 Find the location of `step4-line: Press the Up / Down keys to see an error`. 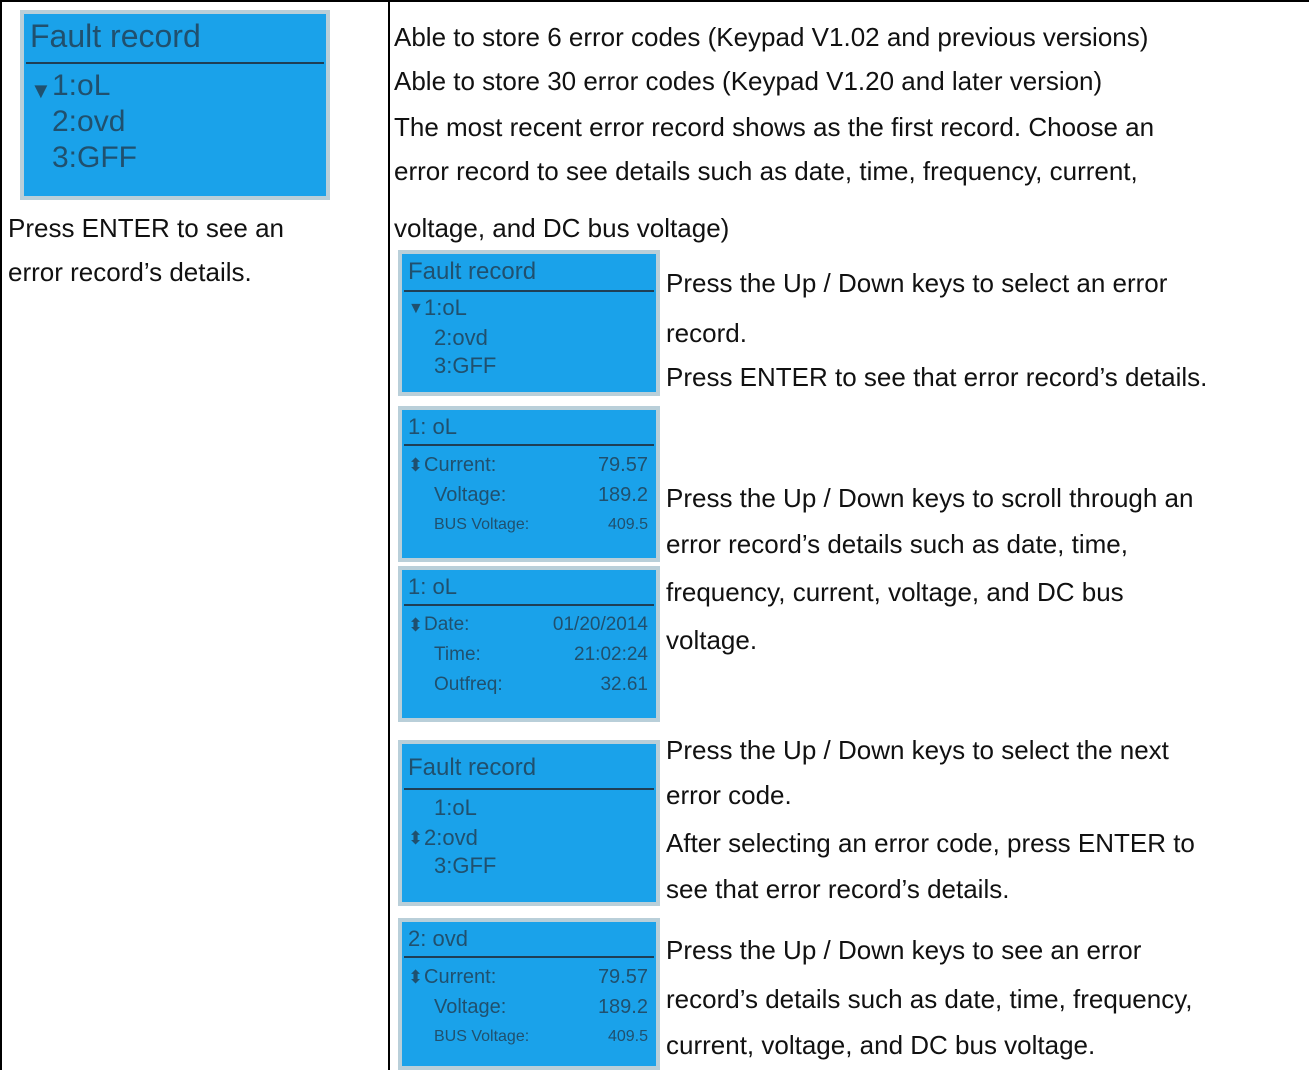

step4-line: Press the Up / Down keys to see an error is located at coordinates (904, 950).